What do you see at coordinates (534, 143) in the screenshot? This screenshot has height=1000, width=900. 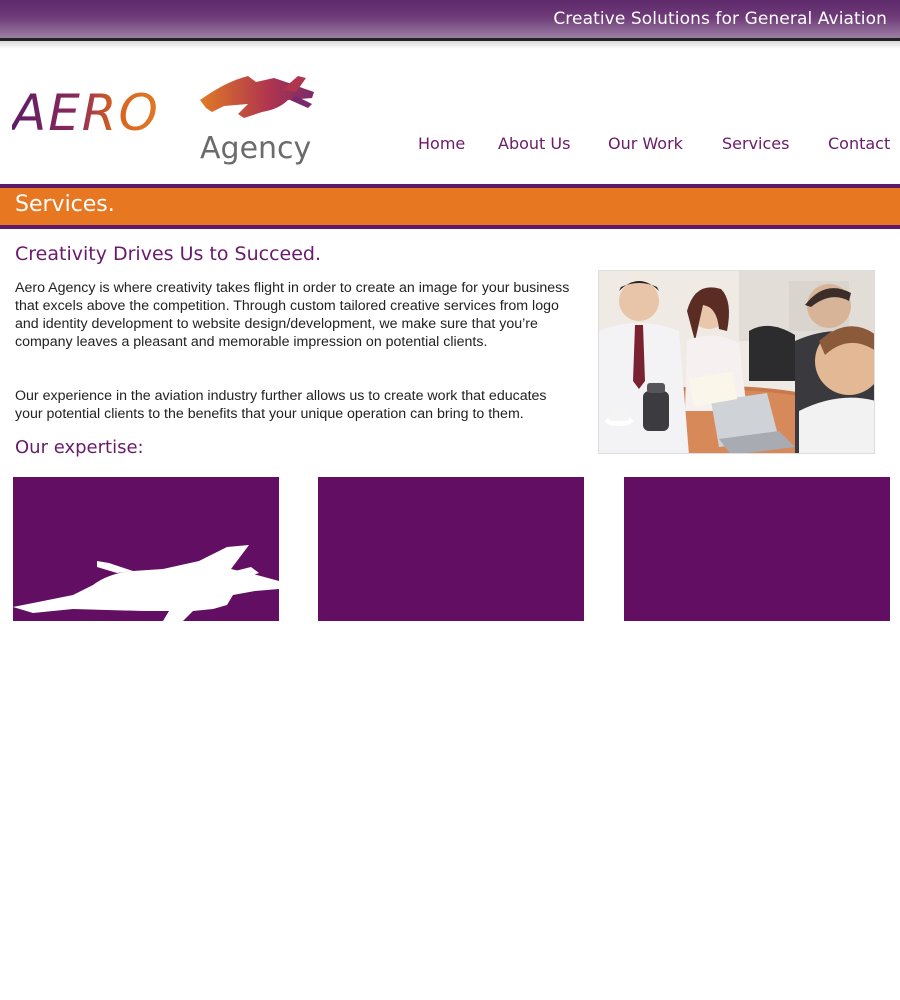 I see `nav-about-us: About Us` at bounding box center [534, 143].